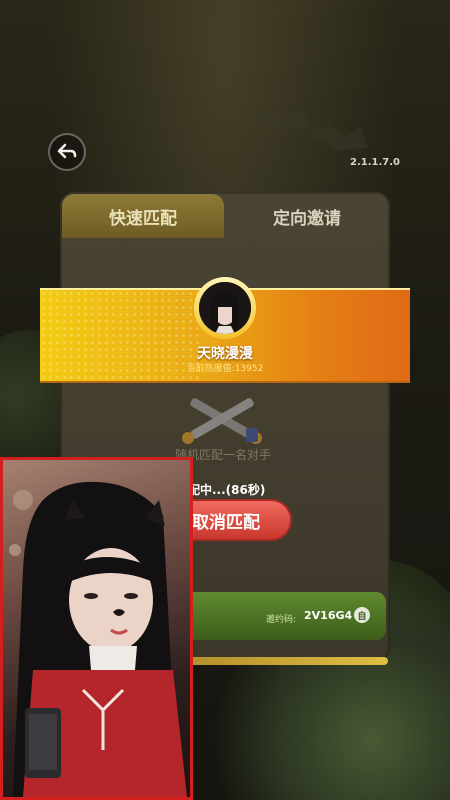  I want to click on avatar-portrait, so click(225, 308).